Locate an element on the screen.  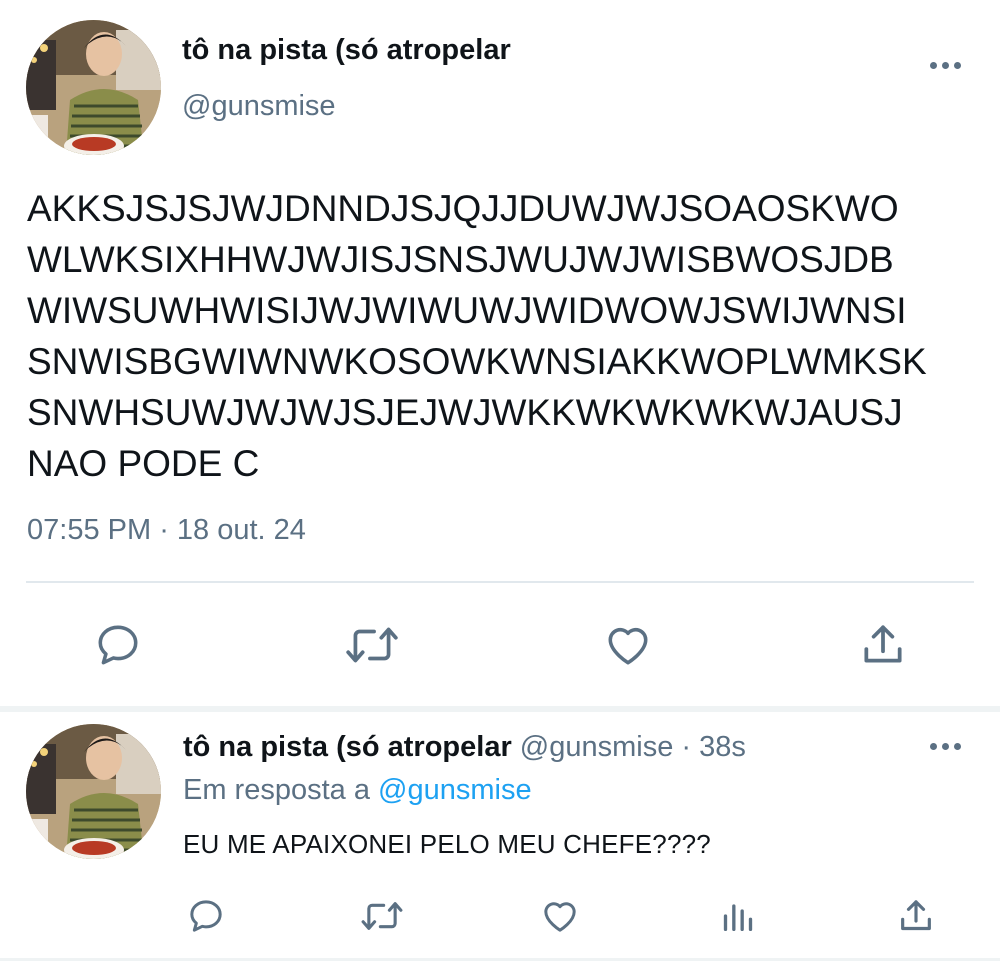
divider is located at coordinates (500, 582).